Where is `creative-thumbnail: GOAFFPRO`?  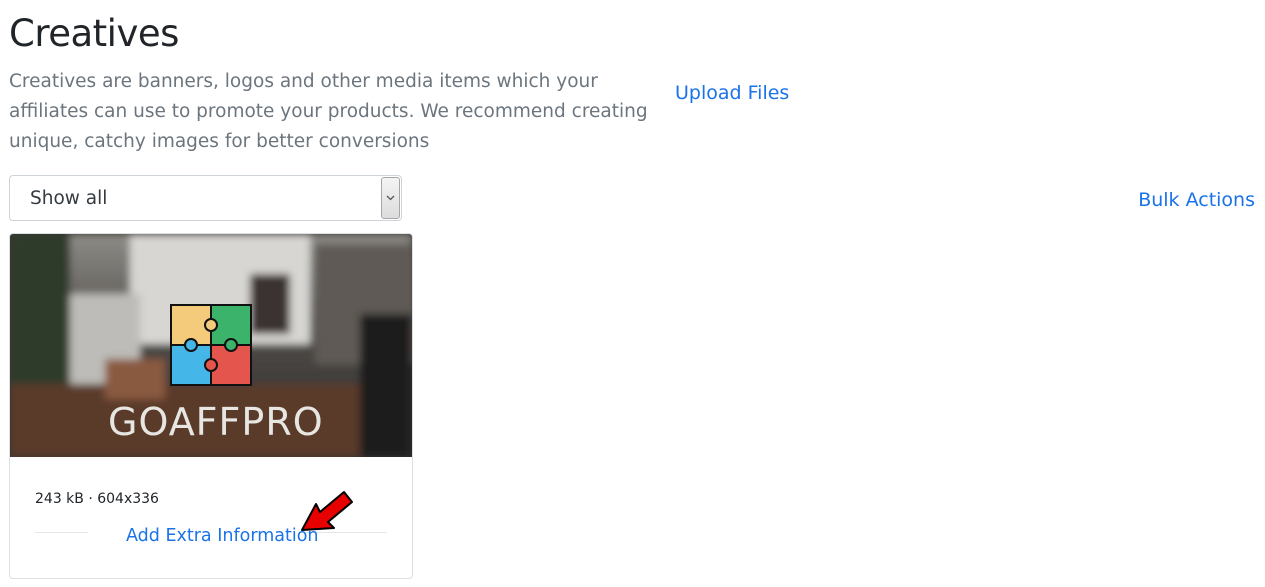 creative-thumbnail: GOAFFPRO is located at coordinates (211, 345).